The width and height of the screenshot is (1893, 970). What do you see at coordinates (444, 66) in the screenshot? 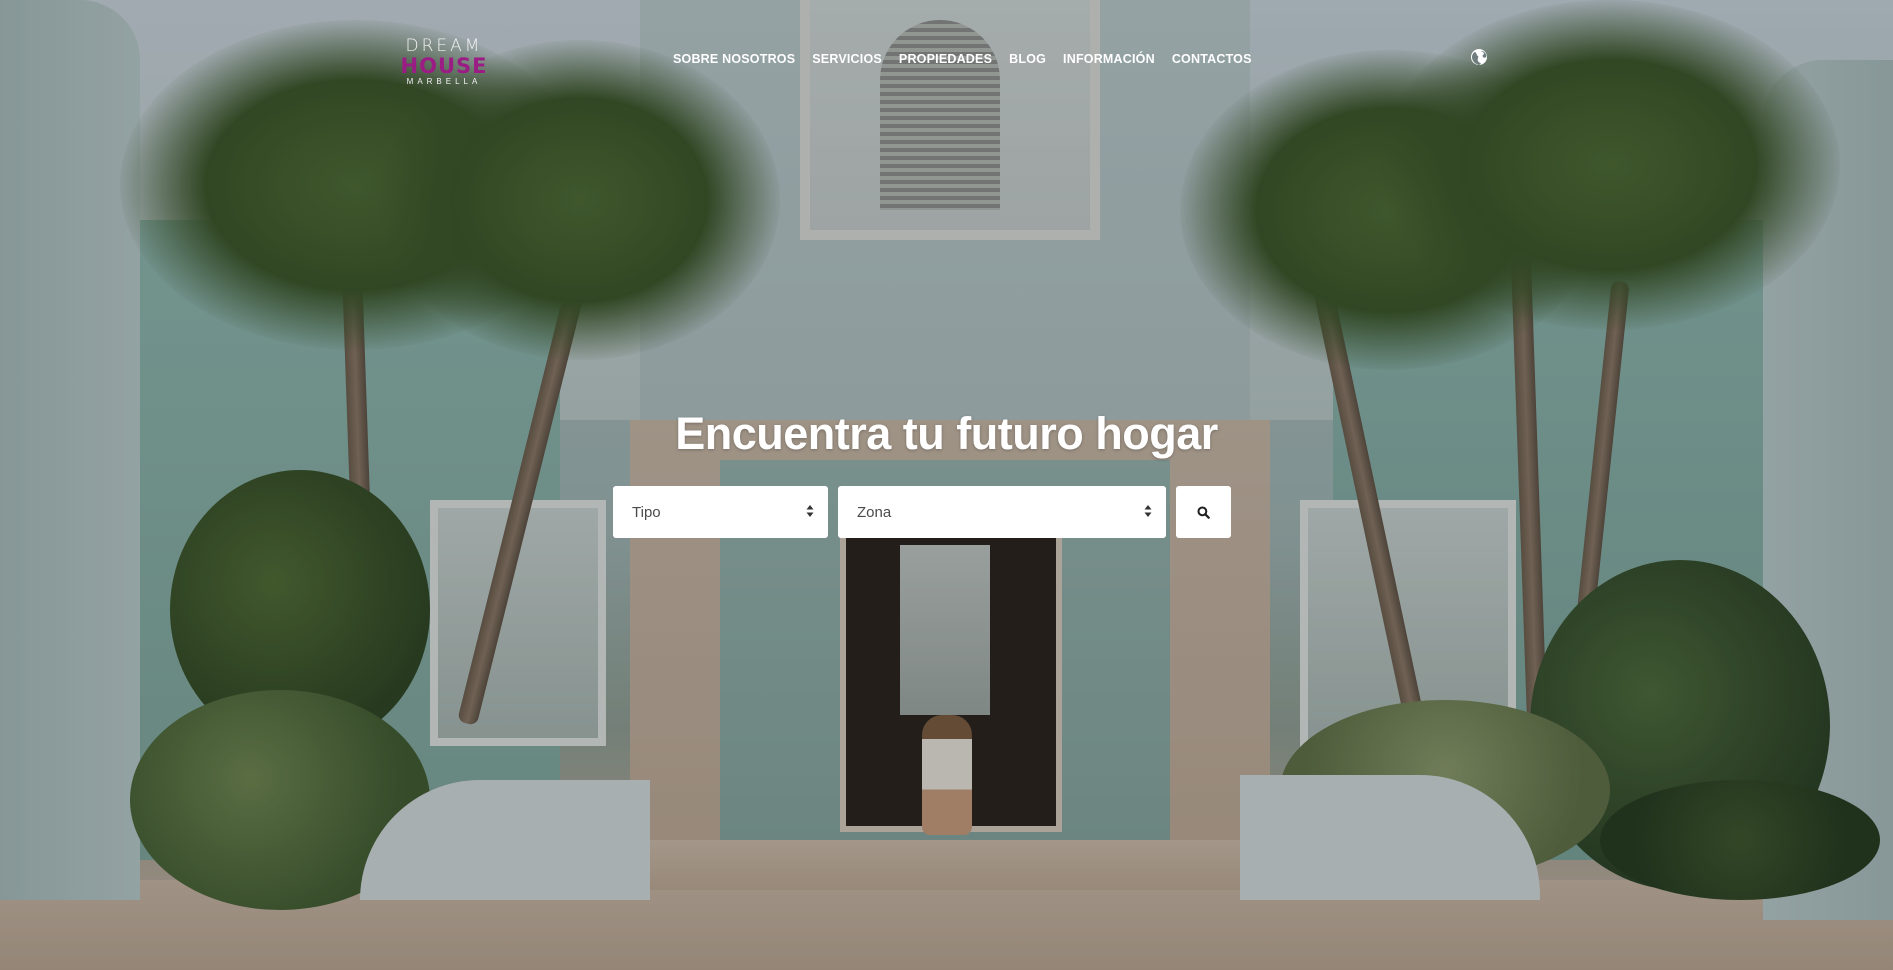
I see `logo-line-house: HOUSE` at bounding box center [444, 66].